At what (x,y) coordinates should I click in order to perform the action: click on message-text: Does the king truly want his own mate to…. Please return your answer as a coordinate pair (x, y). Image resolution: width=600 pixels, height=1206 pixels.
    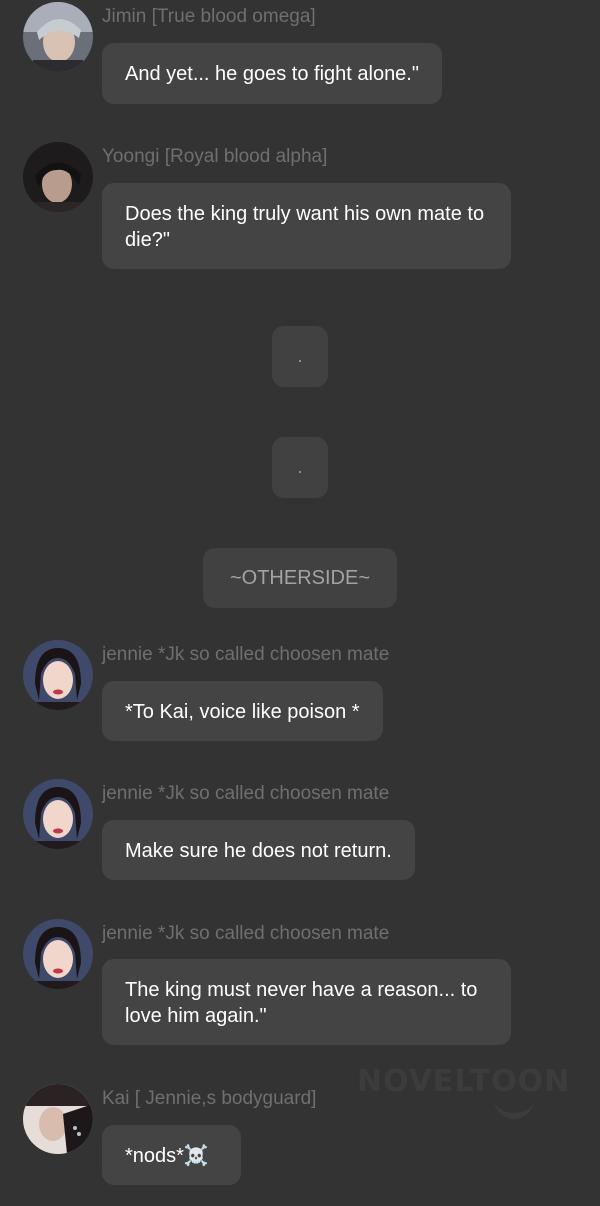
    Looking at the image, I should click on (305, 227).